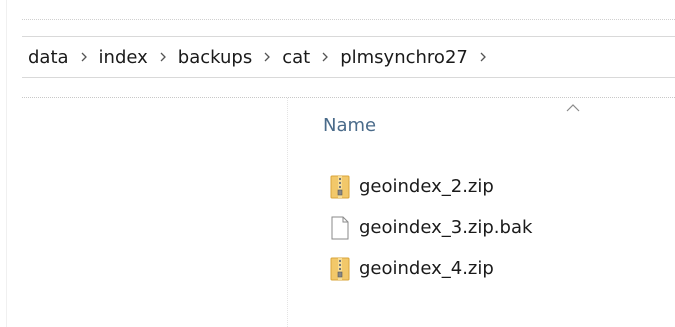  What do you see at coordinates (499, 268) in the screenshot?
I see `list-item: geoindex_4.zip` at bounding box center [499, 268].